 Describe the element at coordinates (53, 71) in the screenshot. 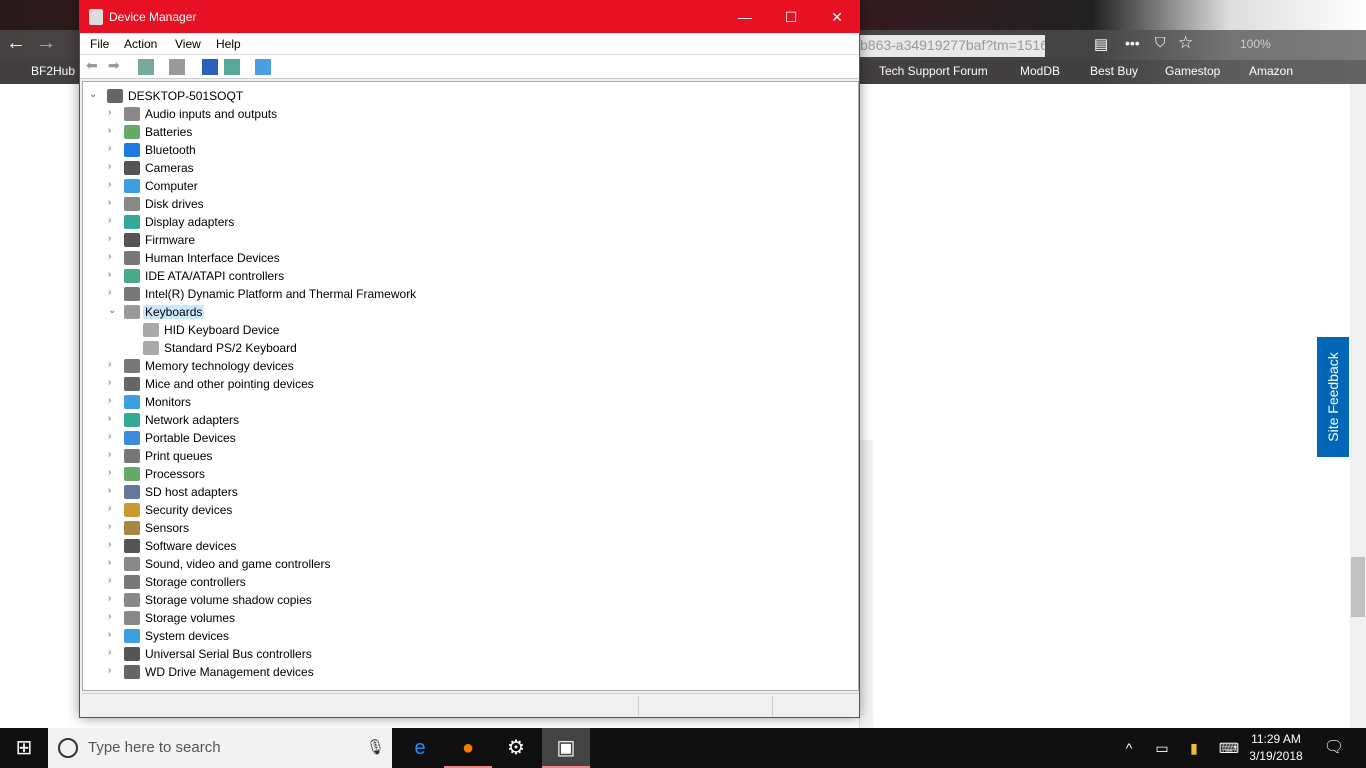

I see `bookmark-bf2hub: BF2Hub` at that location.